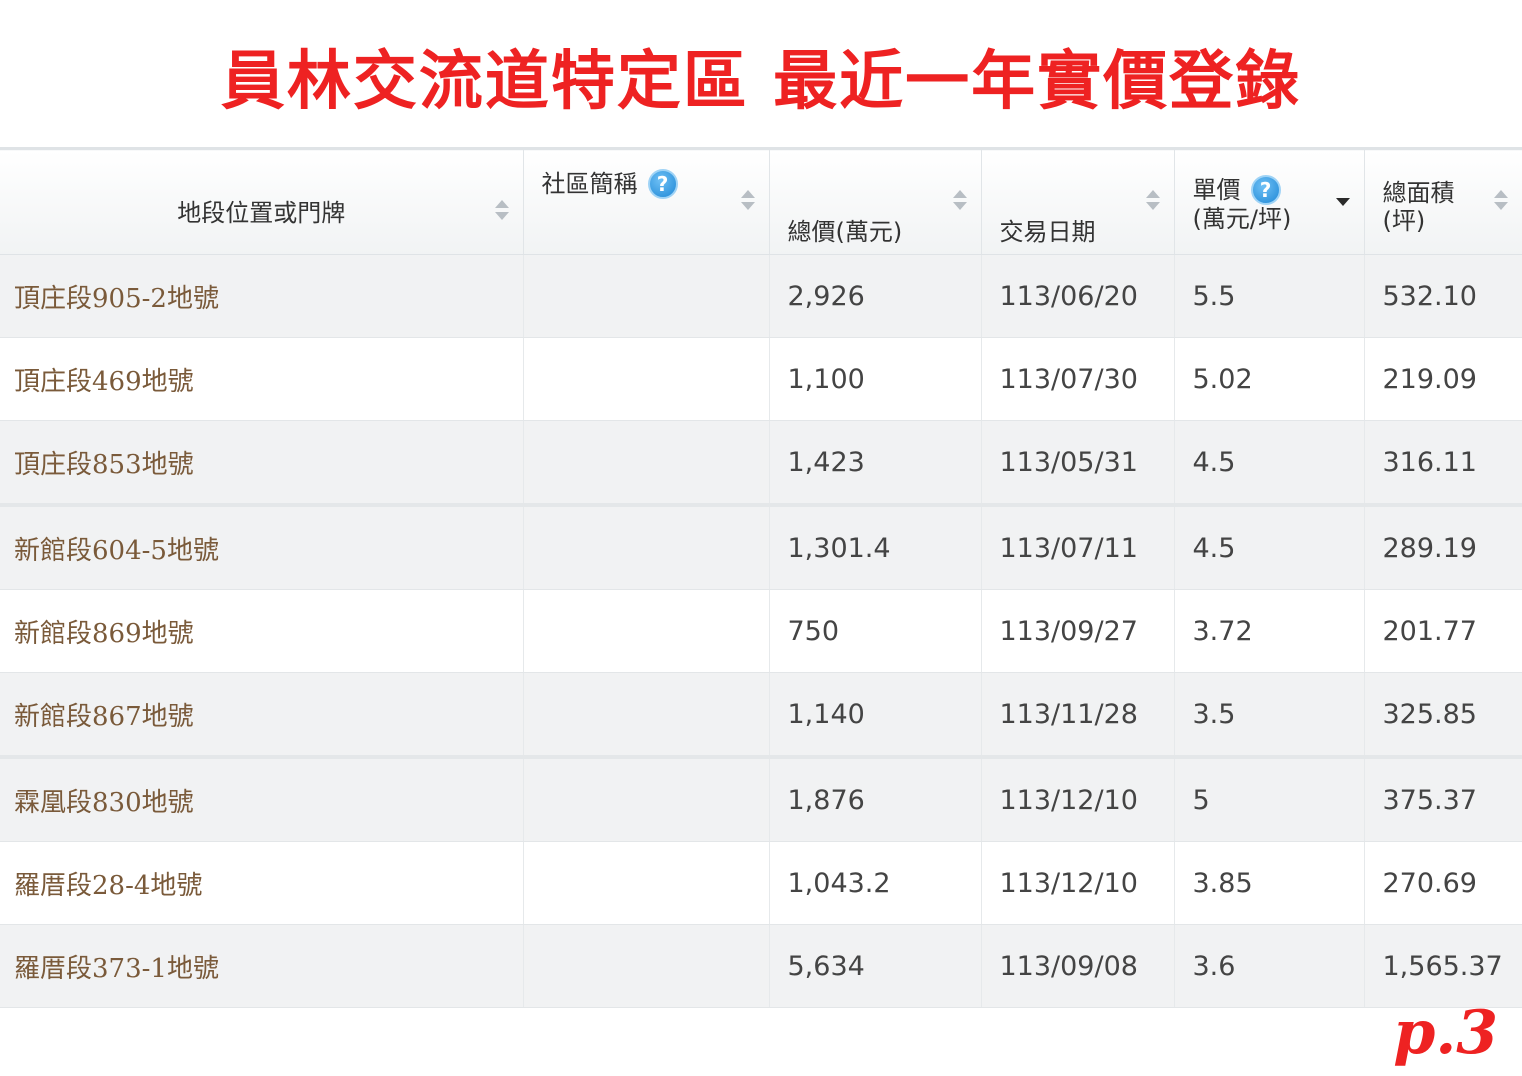 This screenshot has width=1522, height=1076. What do you see at coordinates (761, 82) in the screenshot?
I see `page-title: 員林交流道特定區 最近一年實價登錄` at bounding box center [761, 82].